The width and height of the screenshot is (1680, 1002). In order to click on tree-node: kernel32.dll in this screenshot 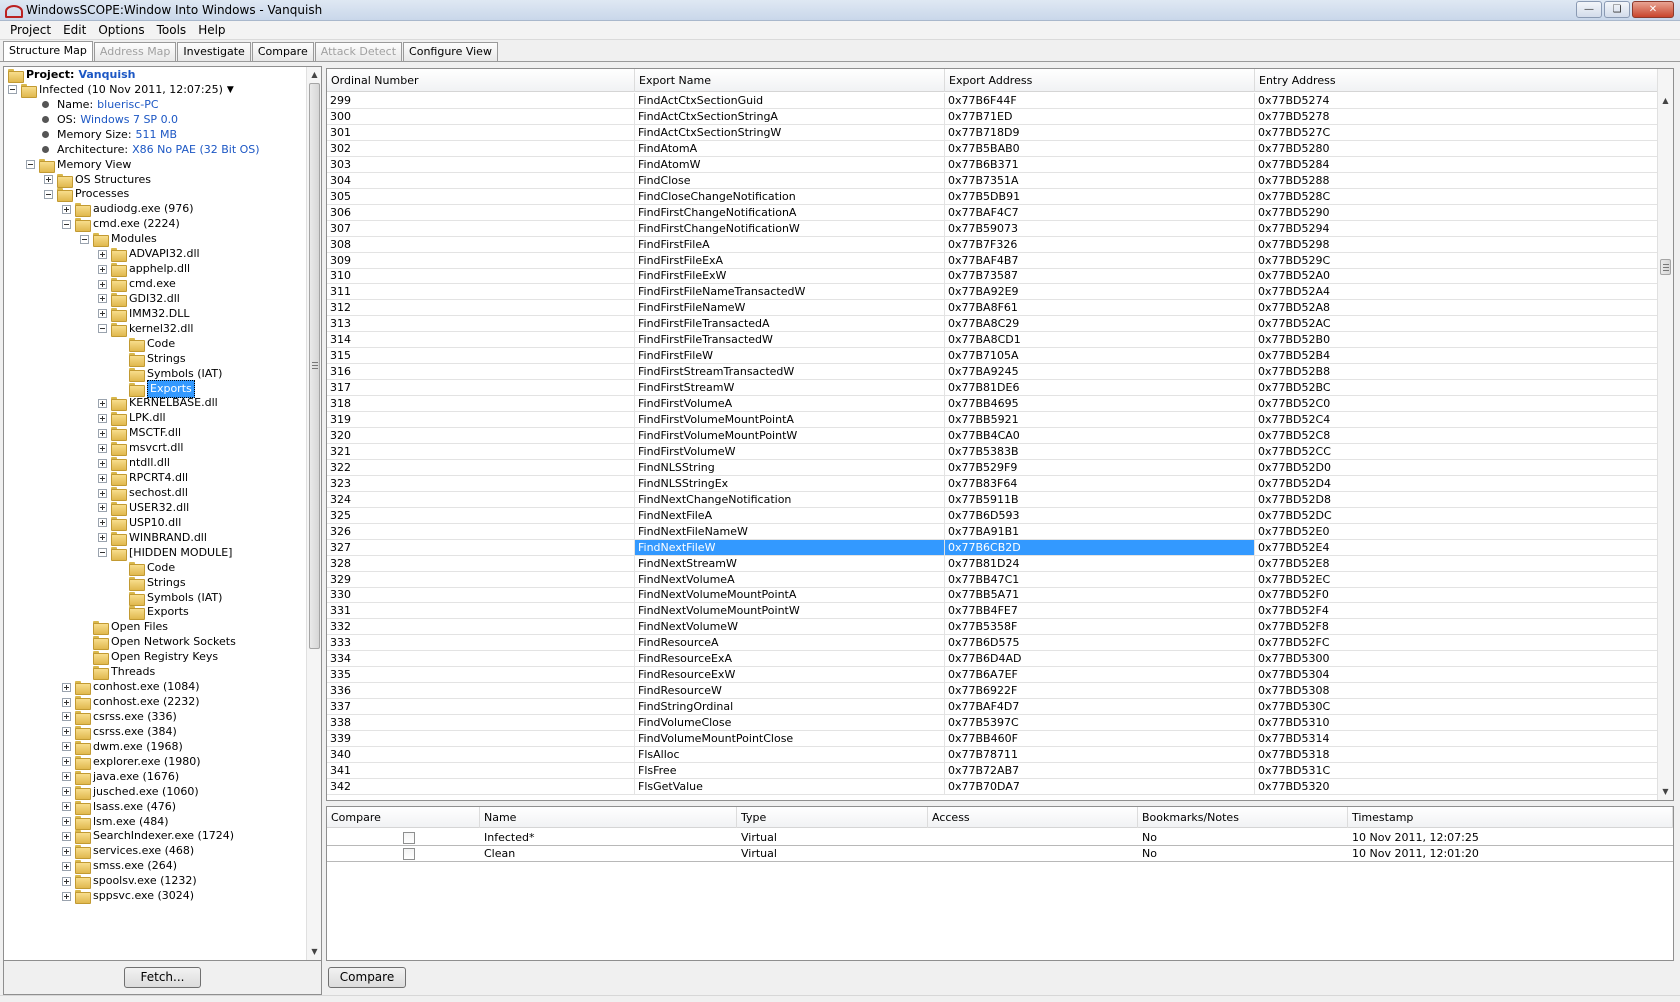, I will do `click(145, 329)`.